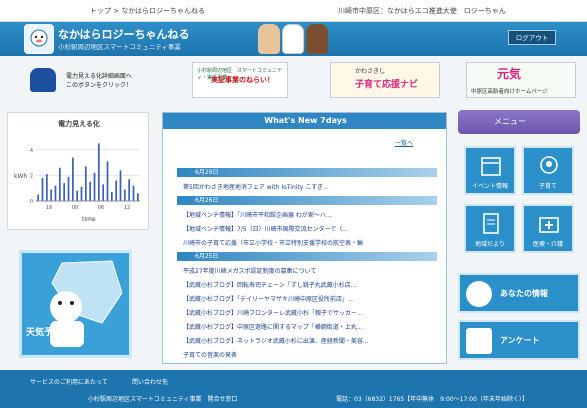  I want to click on demo-project-banner: 小杉駅周辺地区 スマートコミュニティ・実証事業 実証事業のねらい！, so click(240, 80).